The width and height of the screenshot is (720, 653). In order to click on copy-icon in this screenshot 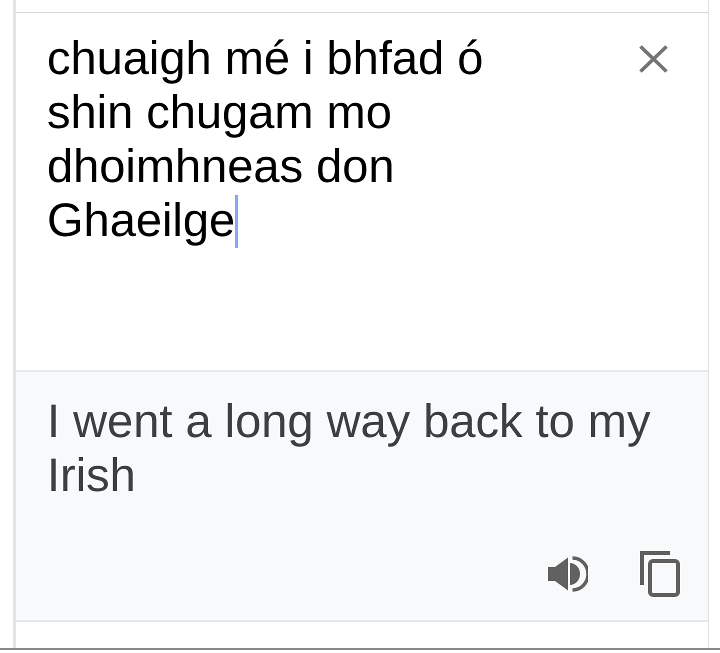, I will do `click(660, 574)`.